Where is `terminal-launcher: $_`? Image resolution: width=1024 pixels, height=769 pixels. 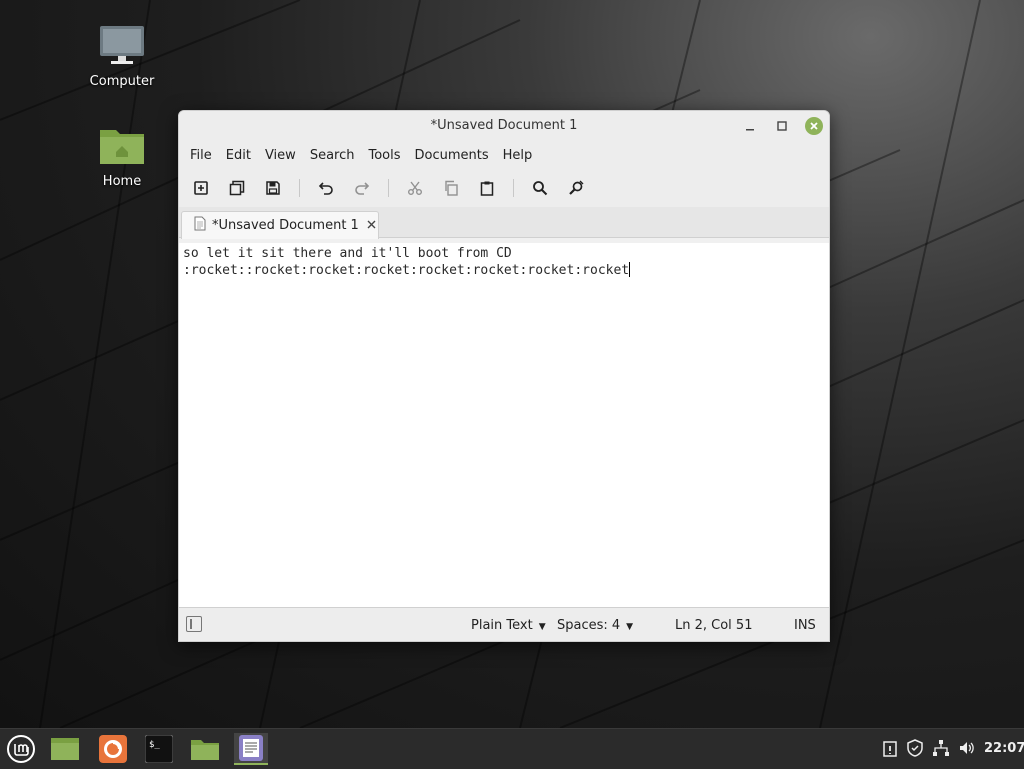 terminal-launcher: $_ is located at coordinates (159, 749).